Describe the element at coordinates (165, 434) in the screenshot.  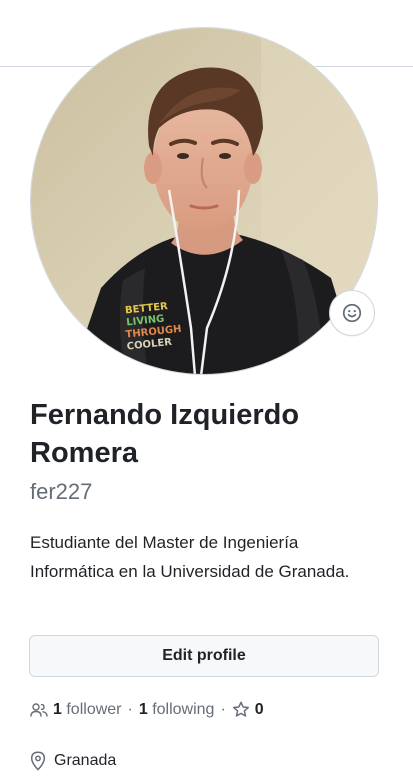
I see `profile-full-name: Fernando Izquierdo Romera` at that location.